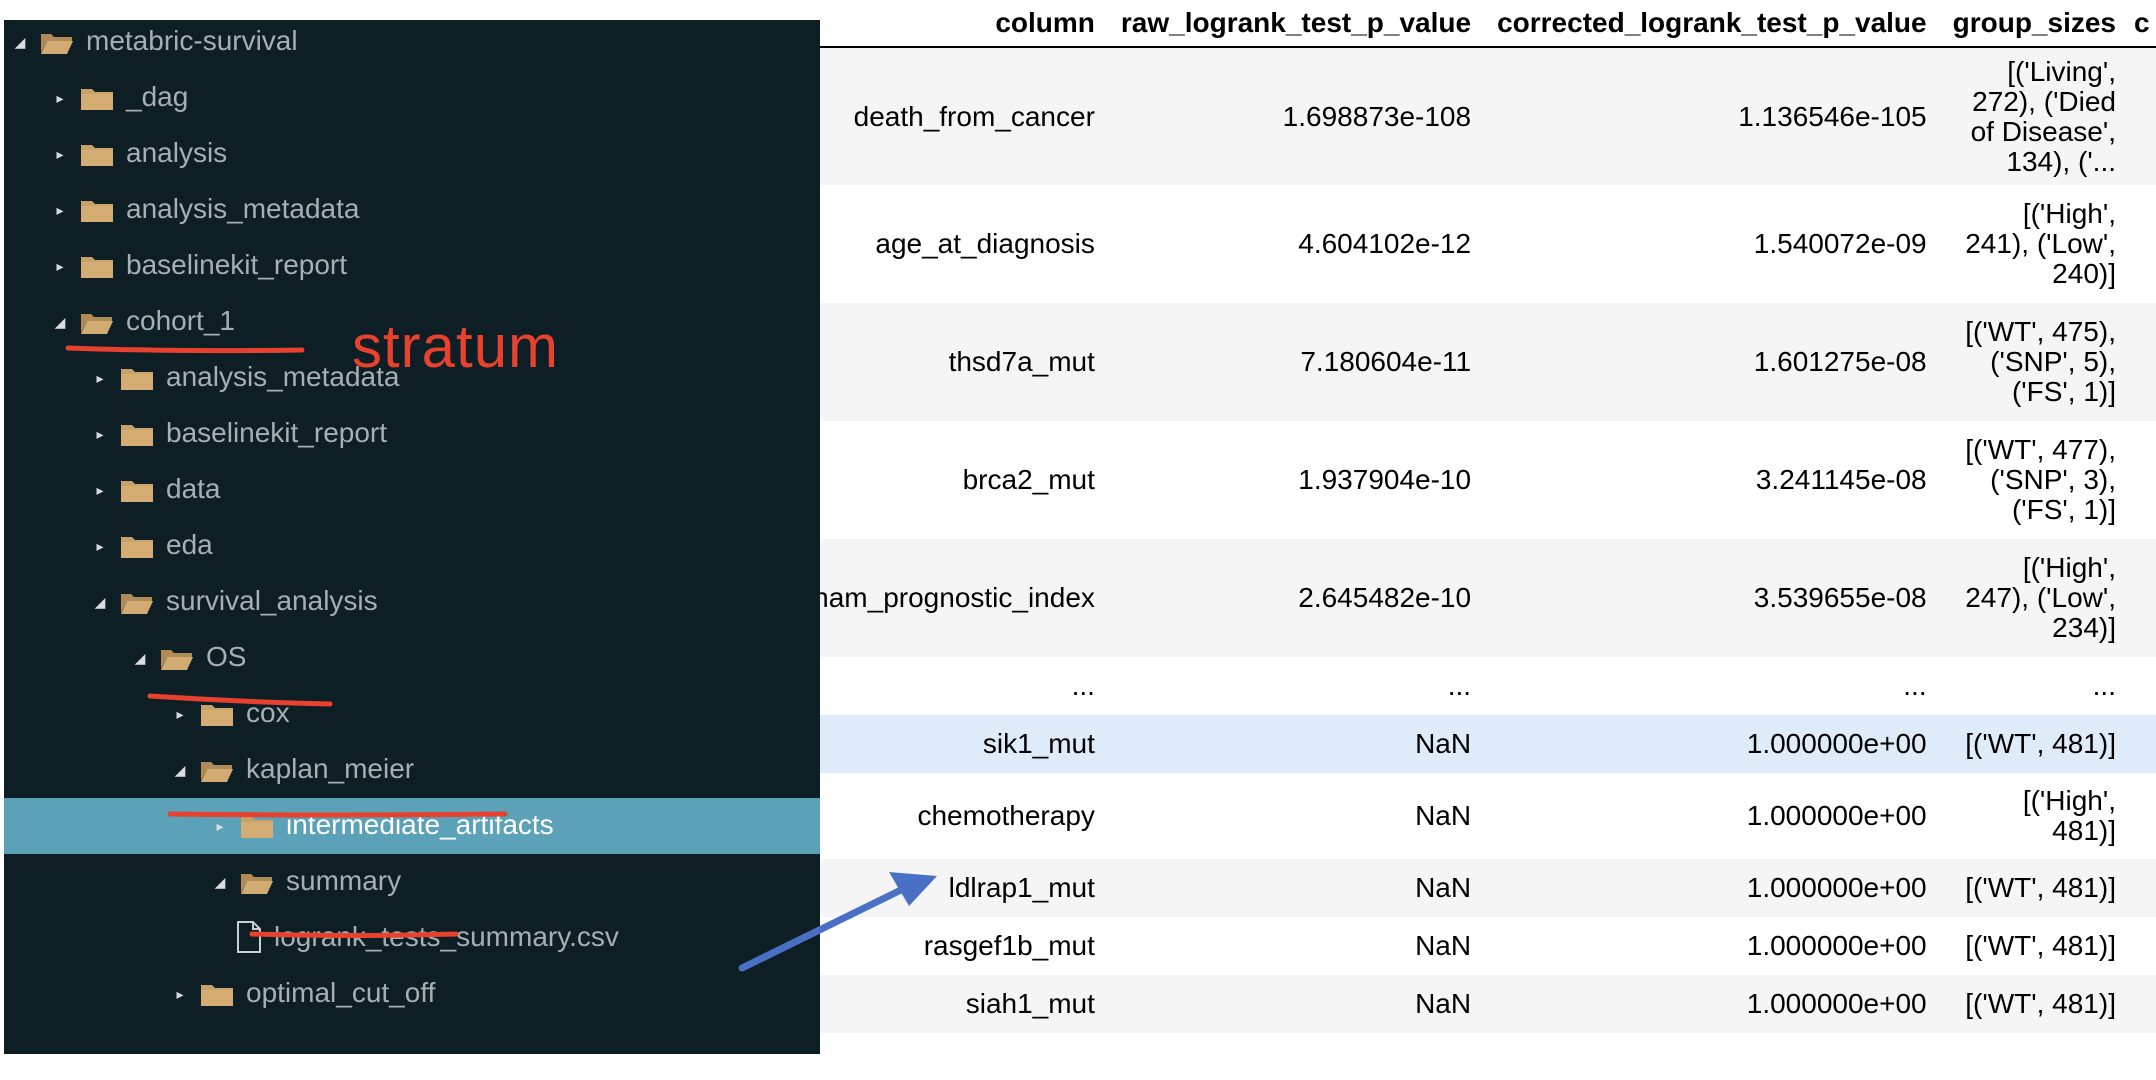 The width and height of the screenshot is (2156, 1080). Describe the element at coordinates (2035, 244) in the screenshot. I see `cell-group-sizes: [('High', 241), ('Low', 240)]` at that location.